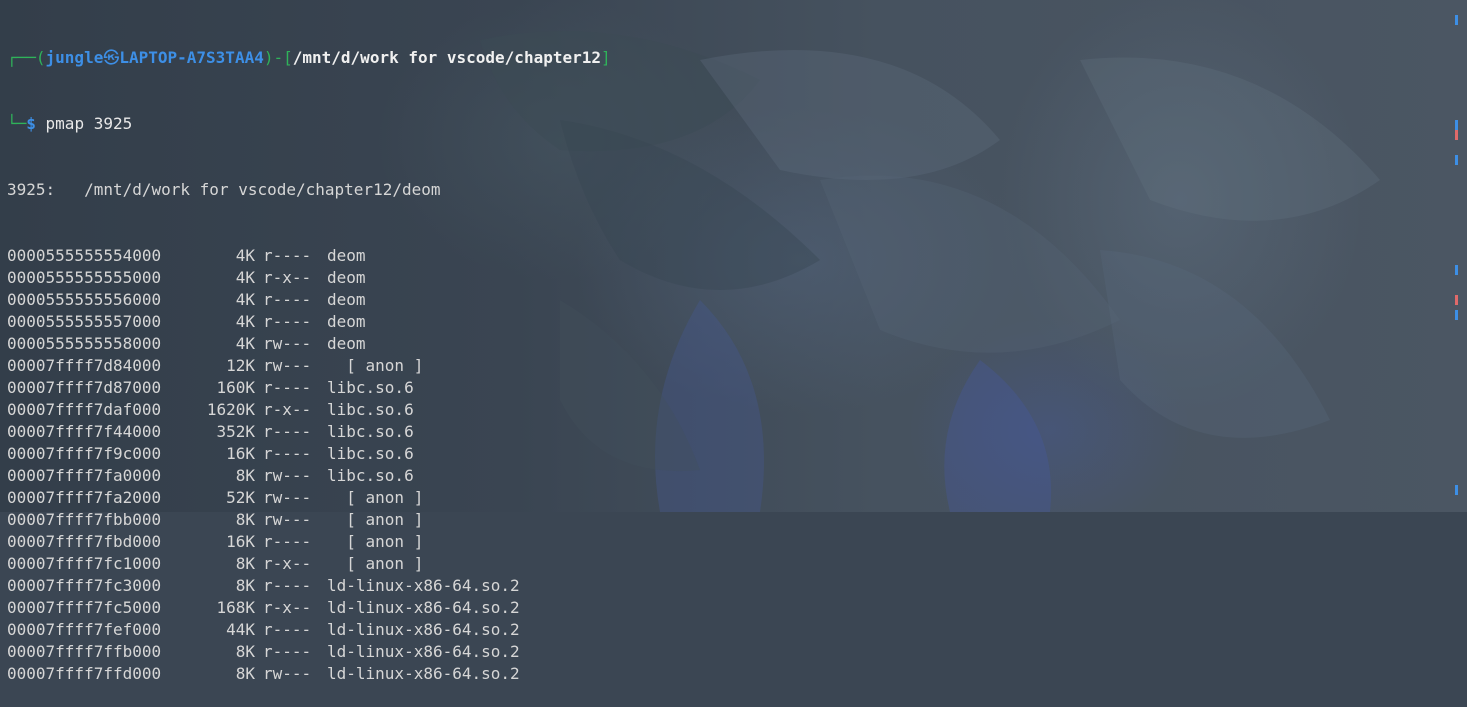 The height and width of the screenshot is (707, 1467). I want to click on pmap-row: 0000555555556000 4K r---- deom, so click(309, 300).